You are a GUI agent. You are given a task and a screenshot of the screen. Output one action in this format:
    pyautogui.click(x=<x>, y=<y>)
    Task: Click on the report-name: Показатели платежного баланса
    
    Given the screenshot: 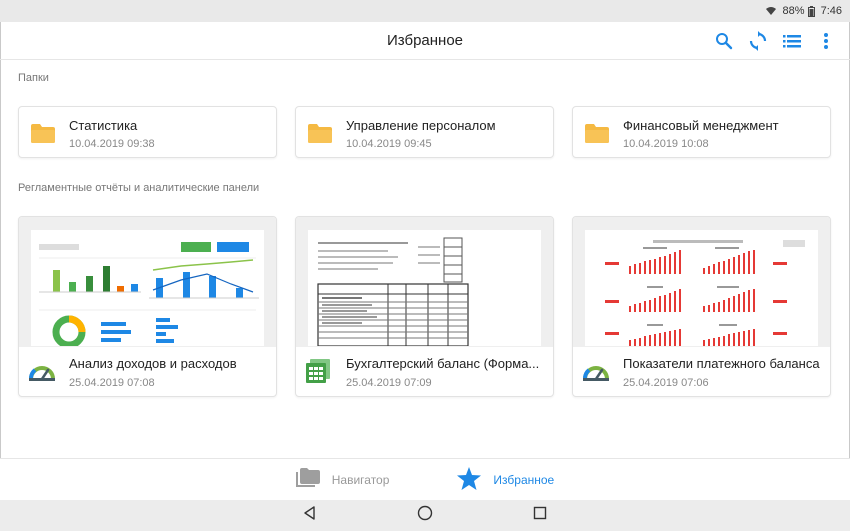 What is the action you would take?
    pyautogui.click(x=721, y=363)
    